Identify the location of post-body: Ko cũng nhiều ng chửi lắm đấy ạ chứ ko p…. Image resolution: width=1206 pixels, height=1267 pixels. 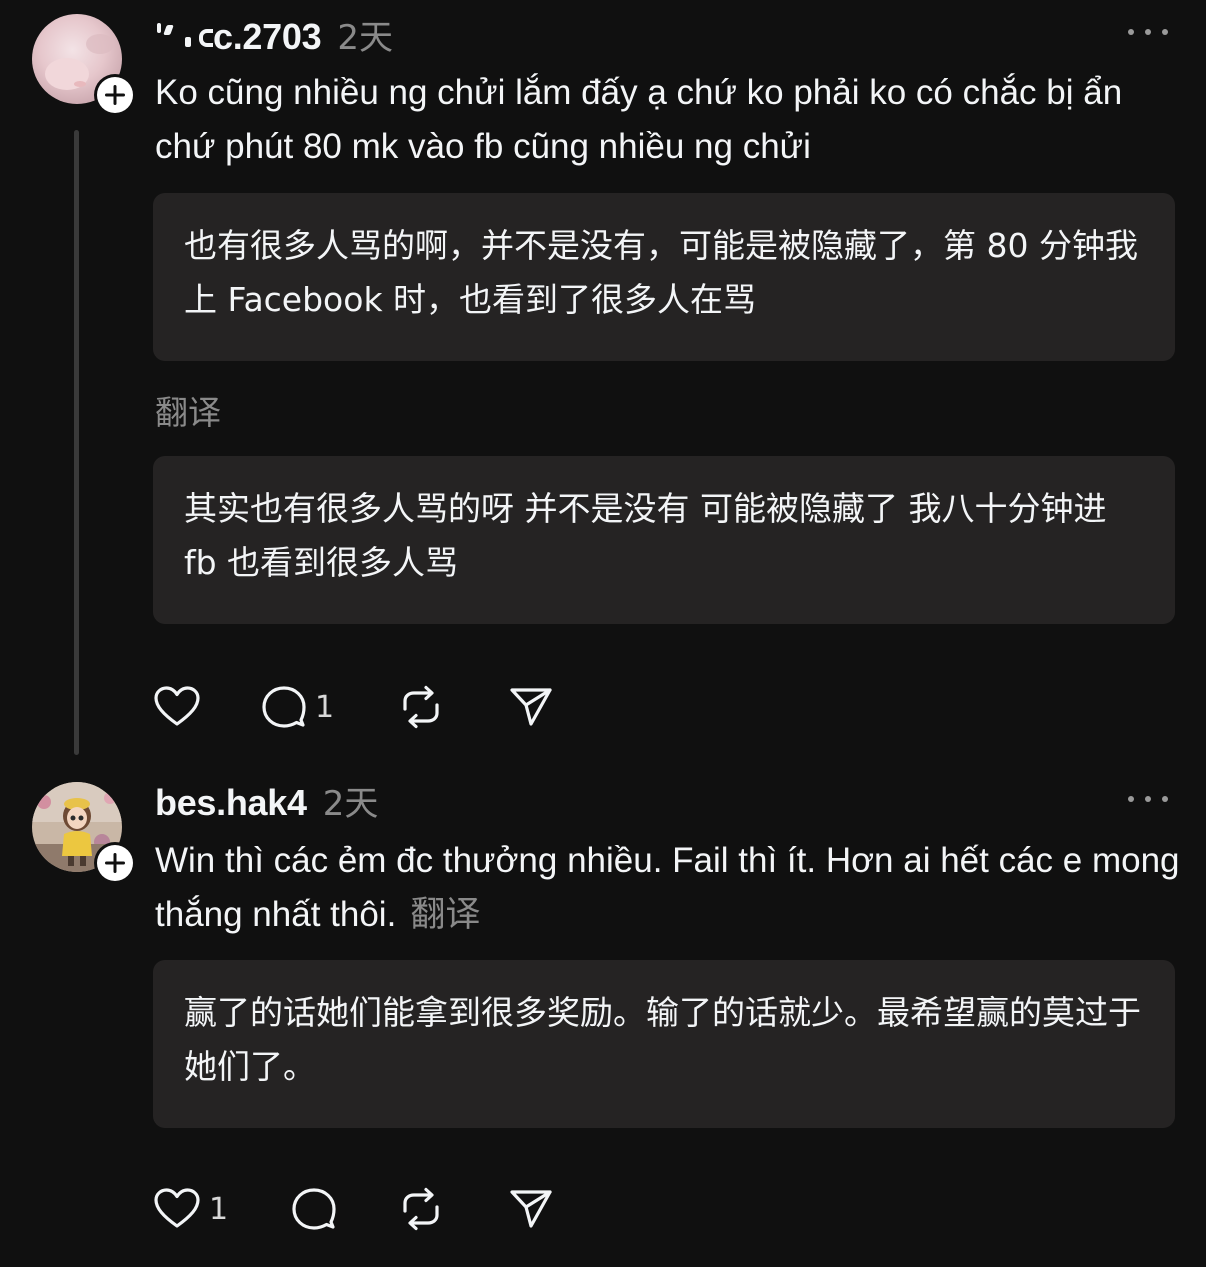
(639, 119).